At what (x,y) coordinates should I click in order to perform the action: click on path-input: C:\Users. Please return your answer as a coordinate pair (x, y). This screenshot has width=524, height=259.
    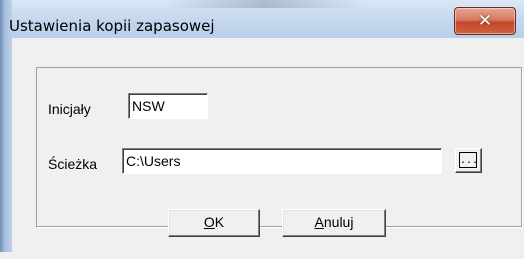
    Looking at the image, I should click on (282, 161).